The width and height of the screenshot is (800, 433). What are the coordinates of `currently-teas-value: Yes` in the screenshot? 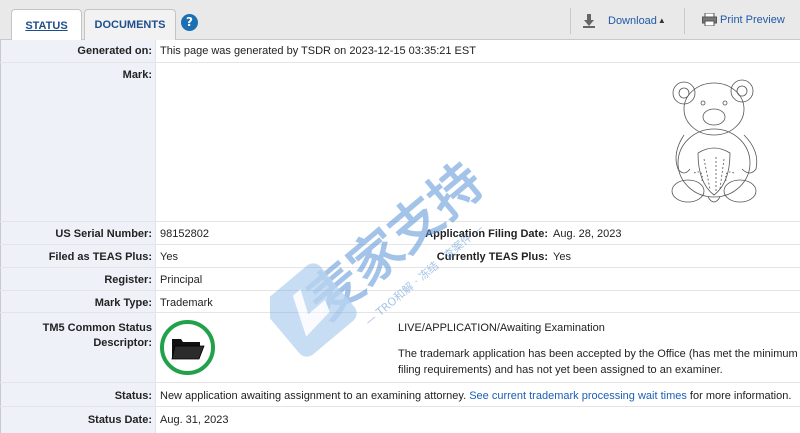 It's located at (562, 257).